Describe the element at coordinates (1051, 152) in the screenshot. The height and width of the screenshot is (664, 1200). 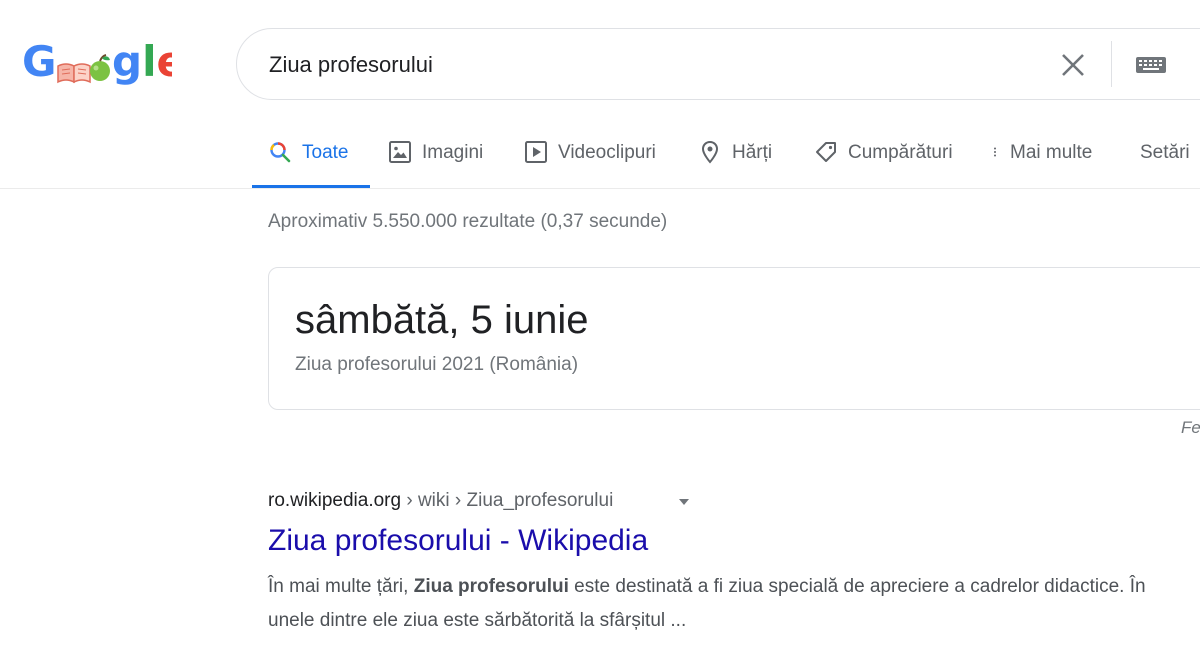
I see `tab-more-label: Mai multe` at that location.